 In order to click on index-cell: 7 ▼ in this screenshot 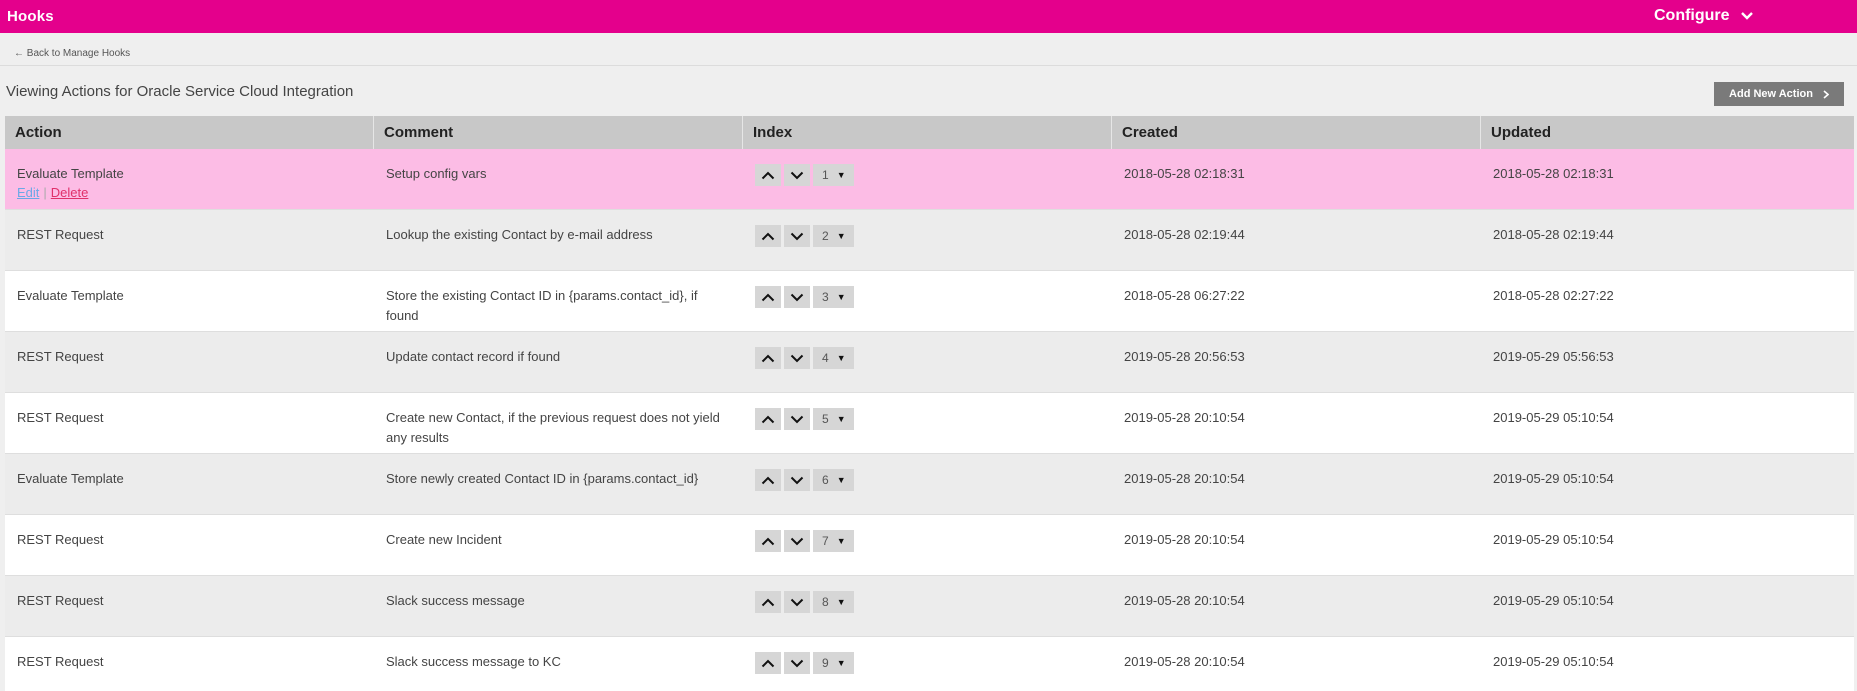, I will do `click(927, 545)`.